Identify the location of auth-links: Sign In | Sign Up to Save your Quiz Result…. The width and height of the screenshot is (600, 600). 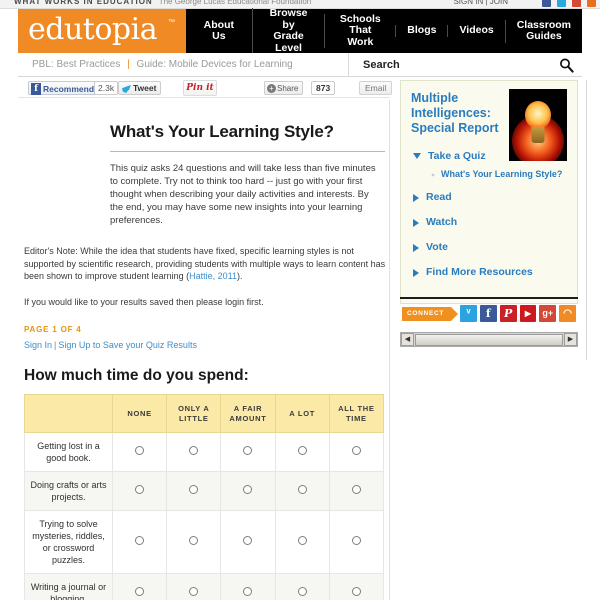
(206, 345).